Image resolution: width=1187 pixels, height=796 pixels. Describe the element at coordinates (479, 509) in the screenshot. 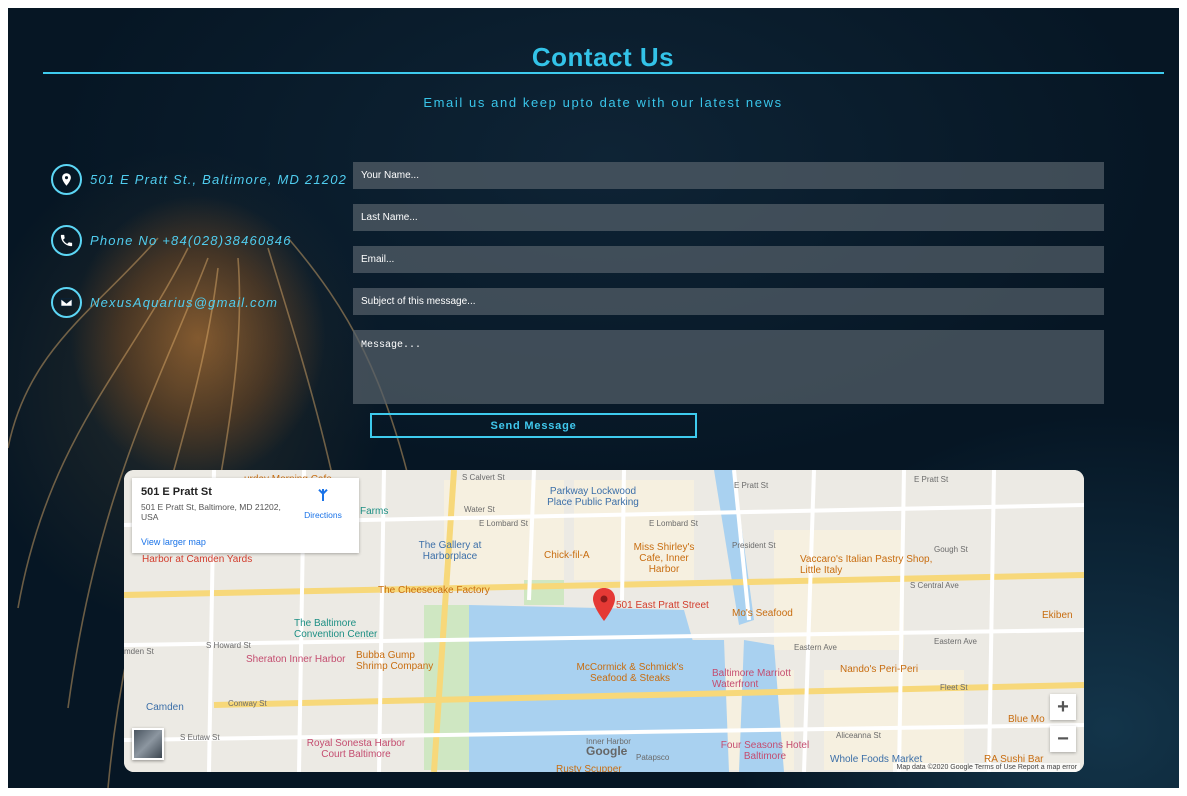

I see `street-label: Water St` at that location.